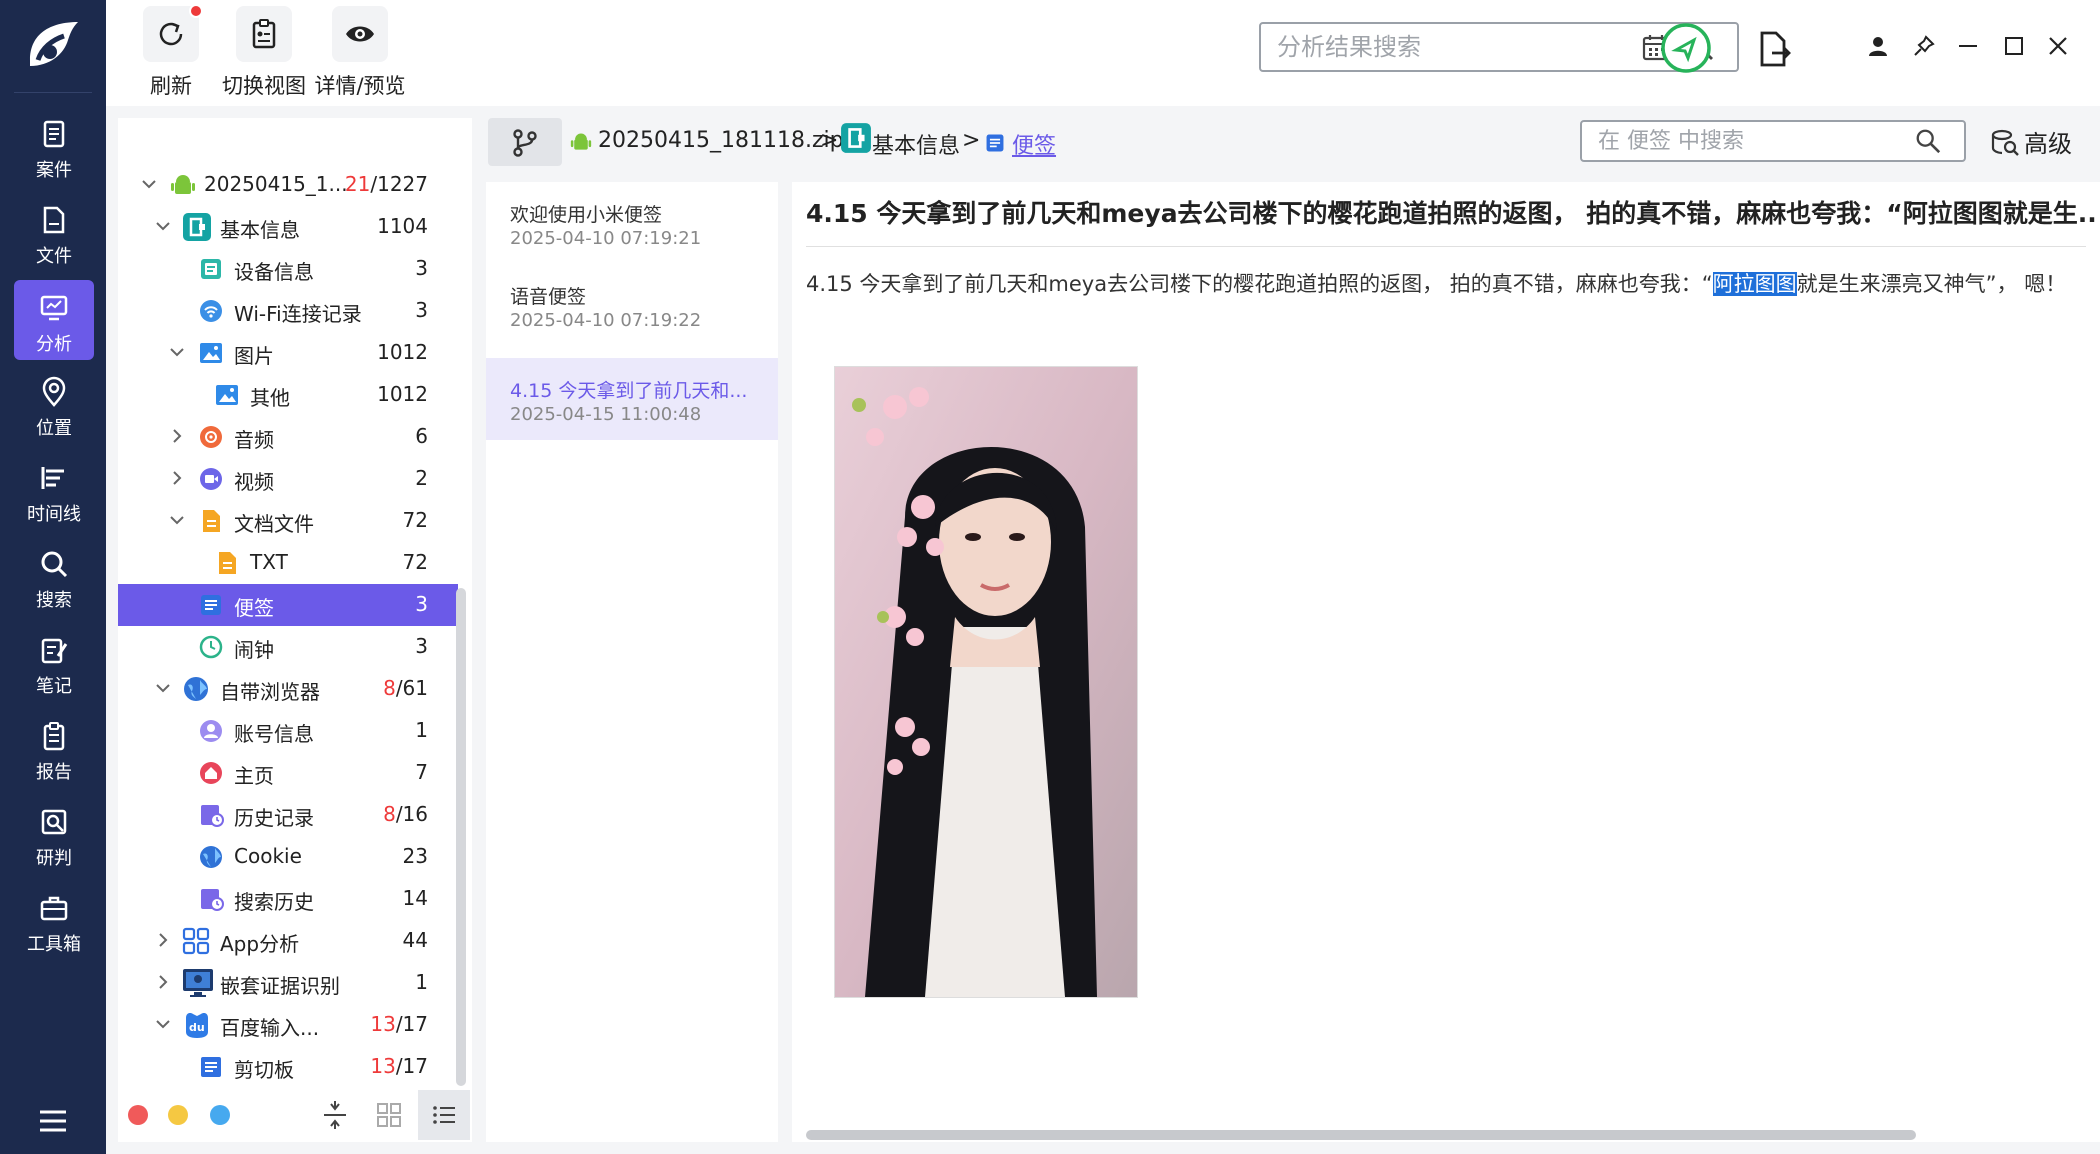 This screenshot has height=1154, width=2100. I want to click on menu-icon, so click(53, 1121).